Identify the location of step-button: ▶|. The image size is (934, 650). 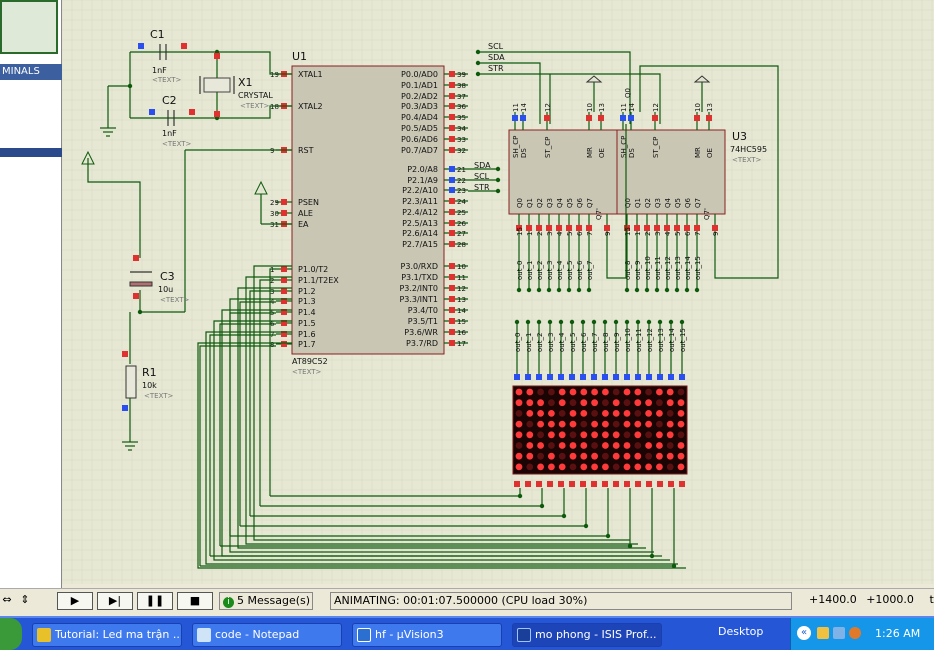
(115, 601).